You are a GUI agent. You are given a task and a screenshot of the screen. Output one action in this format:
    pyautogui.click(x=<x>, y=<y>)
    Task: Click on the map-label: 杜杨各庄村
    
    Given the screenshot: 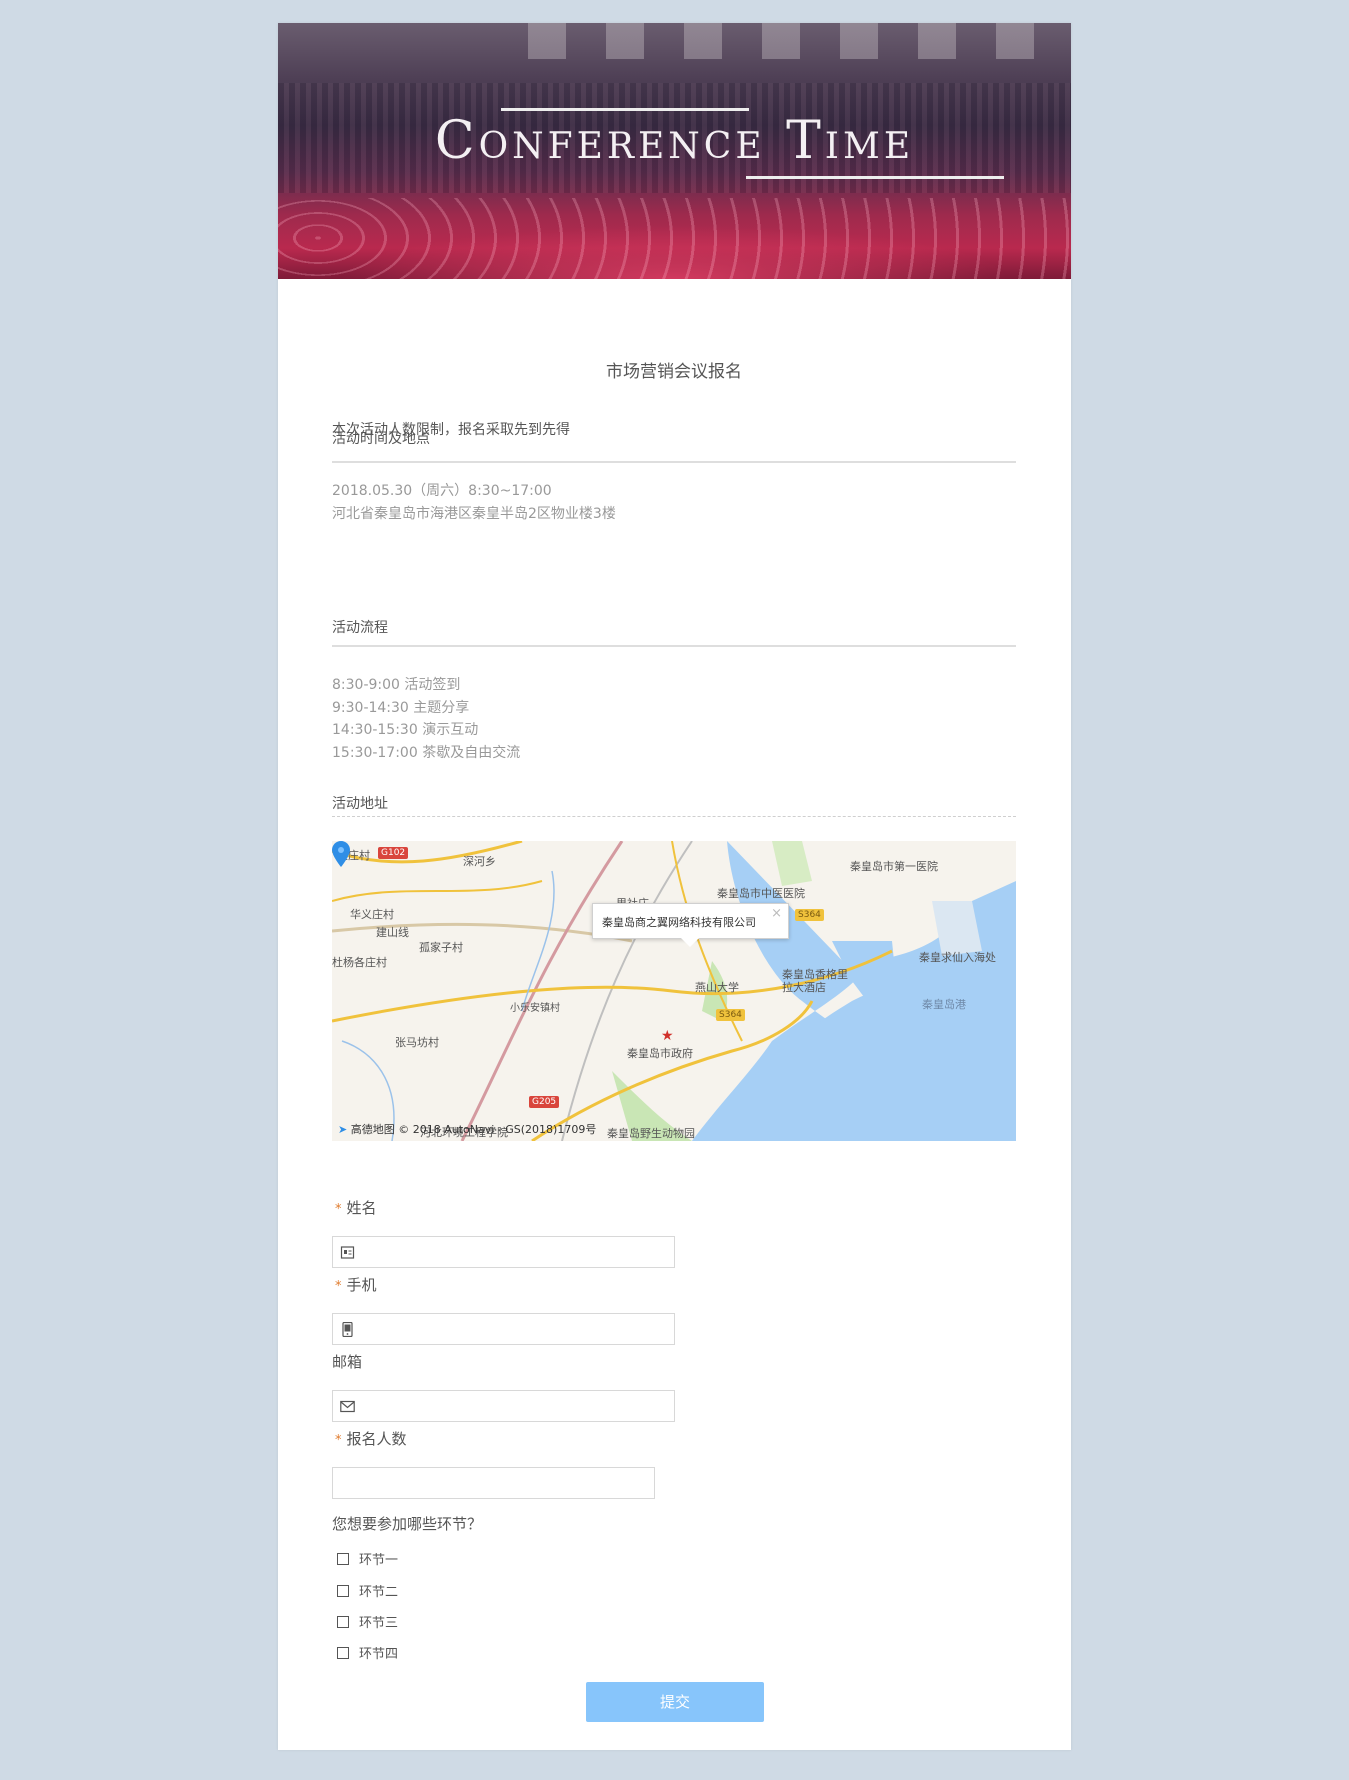 What is the action you would take?
    pyautogui.click(x=359, y=962)
    